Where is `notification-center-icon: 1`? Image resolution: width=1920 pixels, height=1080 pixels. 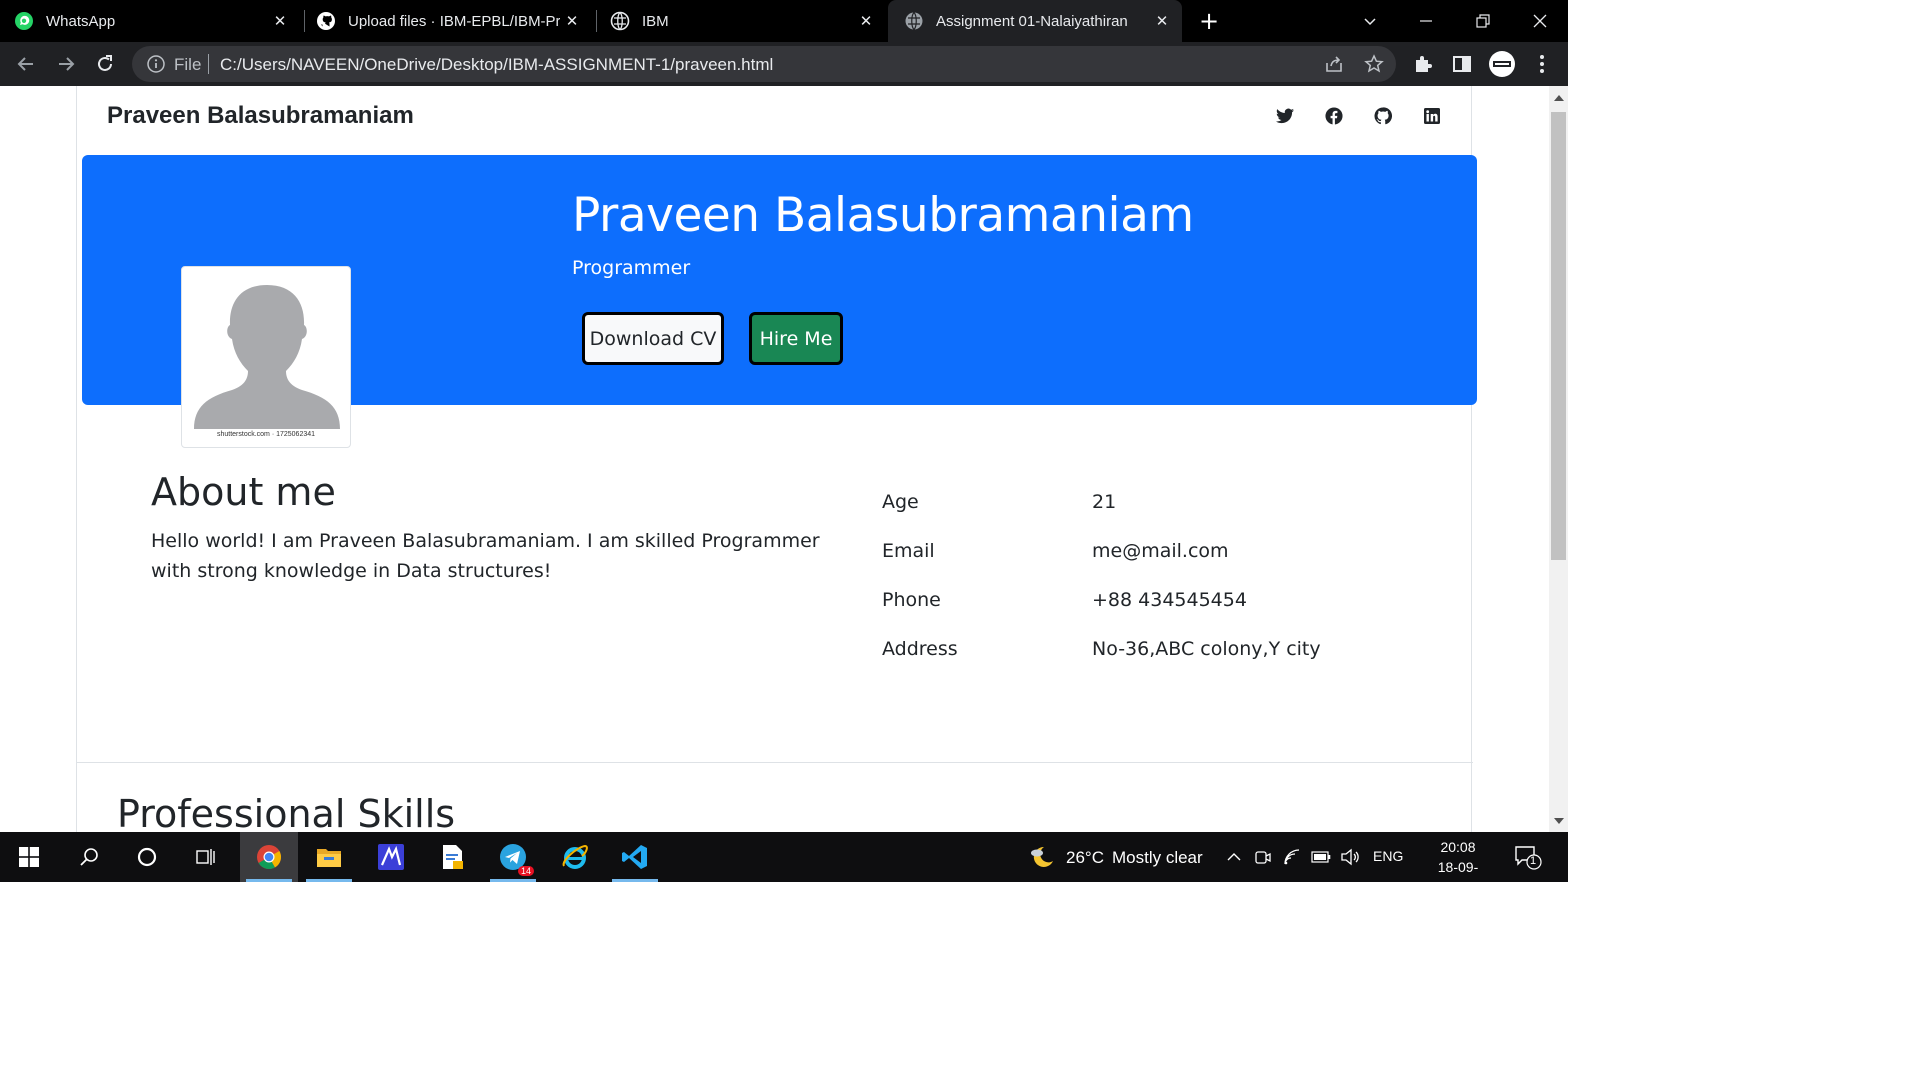
notification-center-icon: 1 is located at coordinates (1528, 858).